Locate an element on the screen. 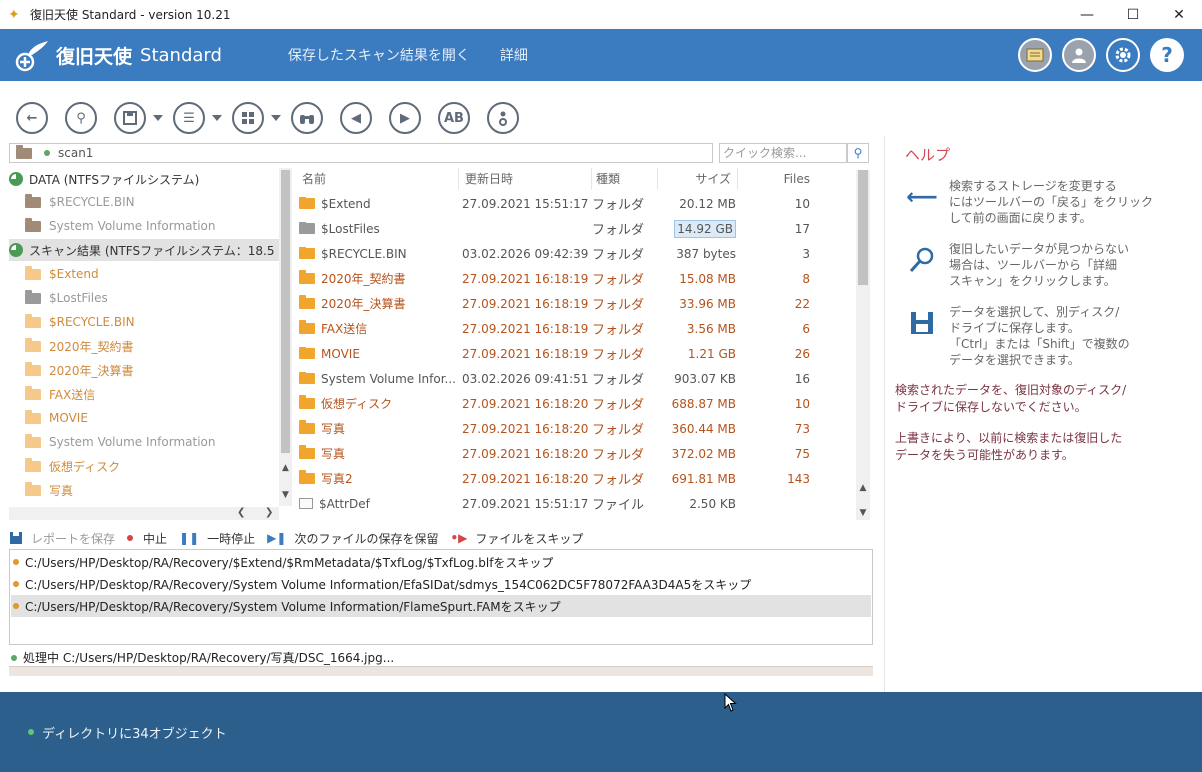 The width and height of the screenshot is (1202, 772). table-row: 写真 27.09.2021 16:18:20 フォルダ 372.02 MB 75 is located at coordinates (576, 453).